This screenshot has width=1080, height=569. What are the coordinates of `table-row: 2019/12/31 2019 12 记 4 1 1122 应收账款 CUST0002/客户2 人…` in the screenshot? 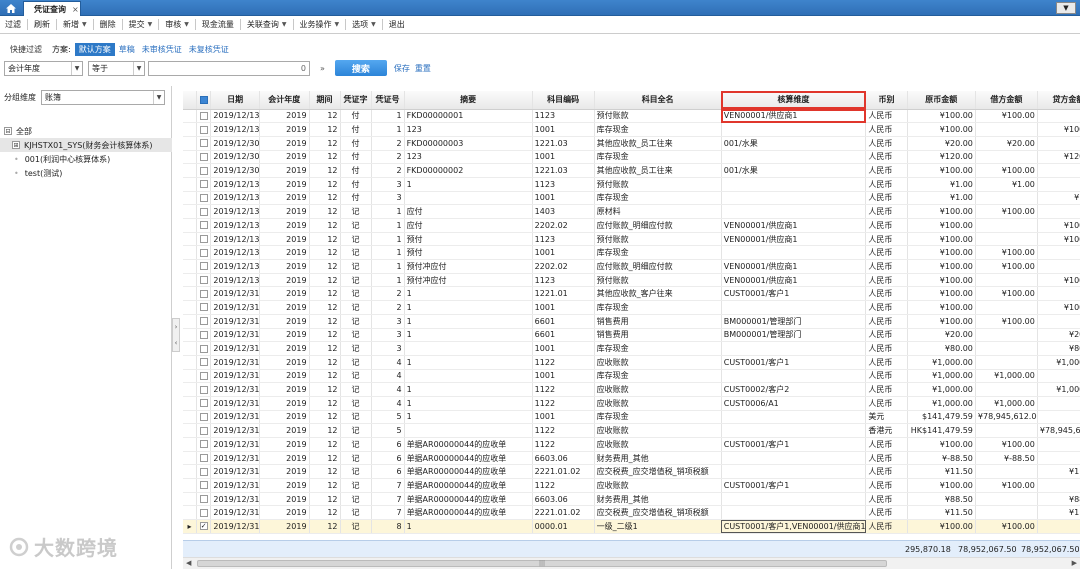 It's located at (631, 389).